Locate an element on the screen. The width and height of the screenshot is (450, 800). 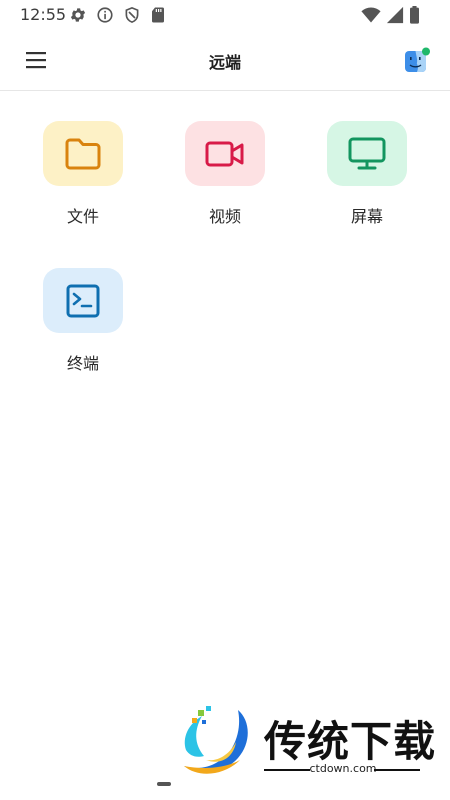
monitor-icon is located at coordinates (367, 153).